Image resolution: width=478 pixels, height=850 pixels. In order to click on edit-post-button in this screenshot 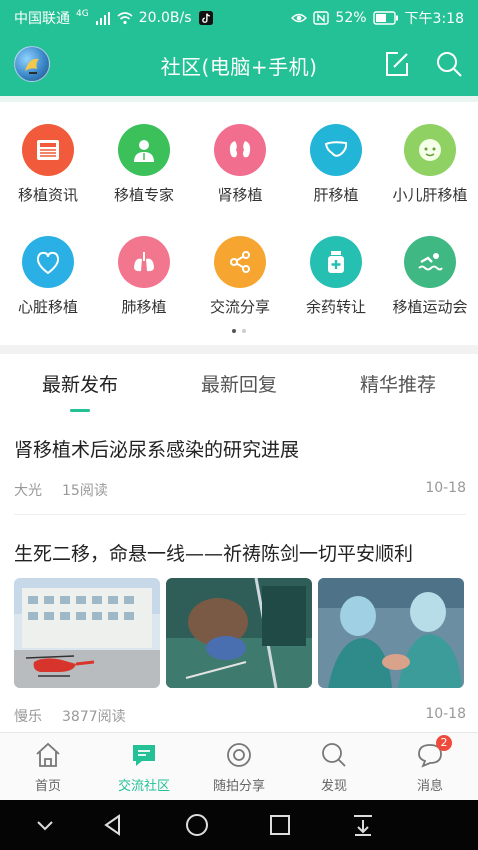, I will do `click(397, 64)`.